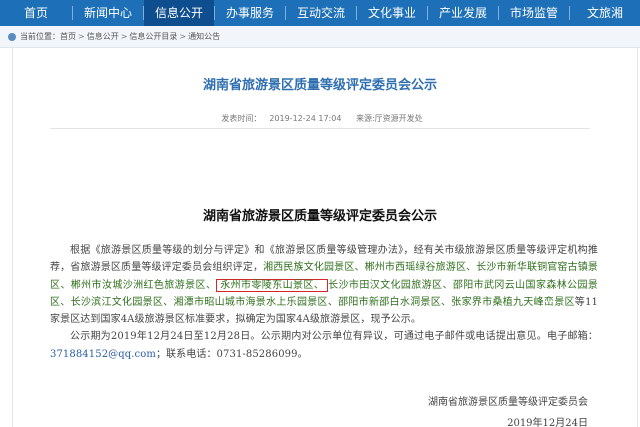  Describe the element at coordinates (305, 118) in the screenshot. I see `publish-date: 2019-12-24 17:04` at that location.